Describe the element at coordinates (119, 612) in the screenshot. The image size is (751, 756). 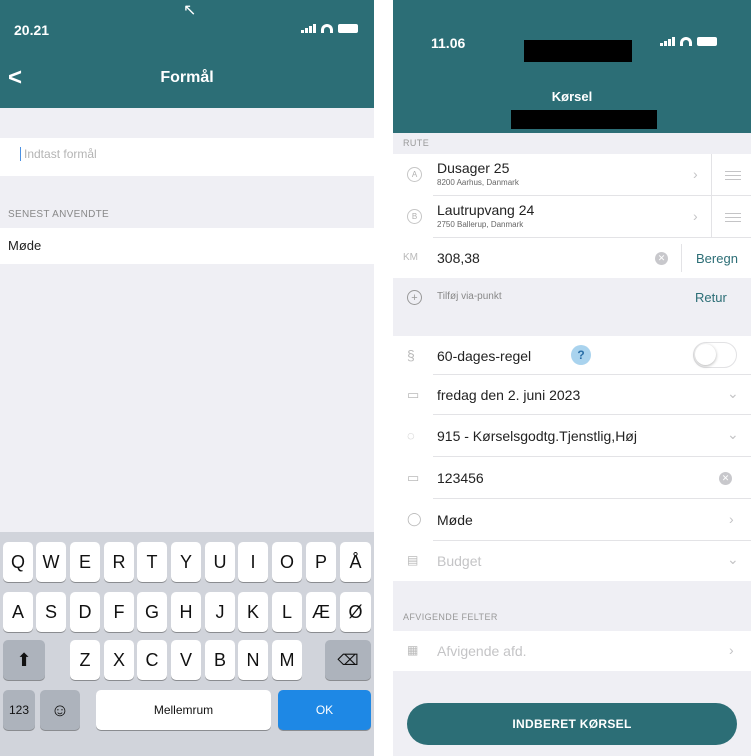
I see `key-f: F` at that location.